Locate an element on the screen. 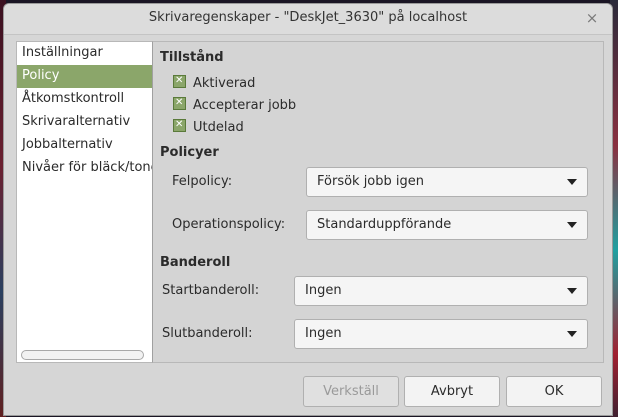  accepting-jobs-checkbox-row: Accepterar jobb is located at coordinates (235, 104).